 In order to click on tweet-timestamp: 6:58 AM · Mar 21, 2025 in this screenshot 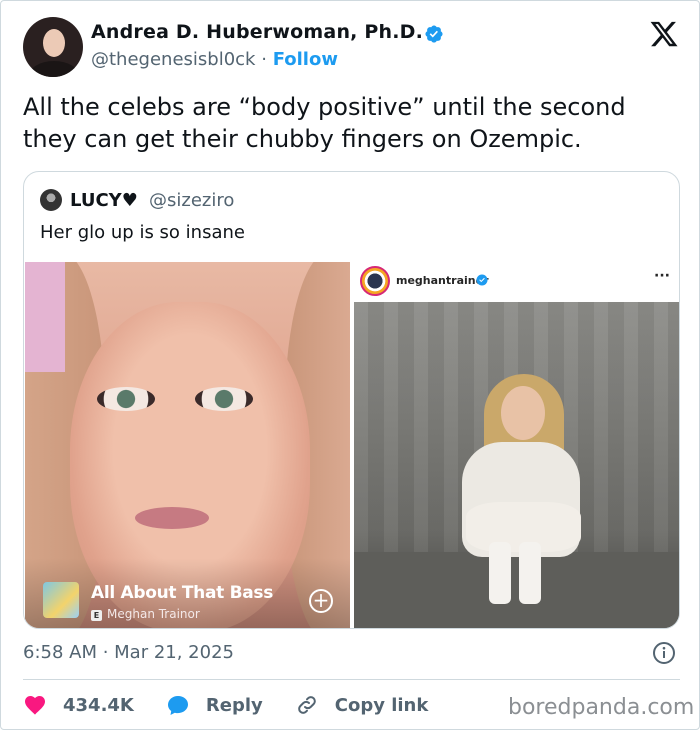, I will do `click(128, 652)`.